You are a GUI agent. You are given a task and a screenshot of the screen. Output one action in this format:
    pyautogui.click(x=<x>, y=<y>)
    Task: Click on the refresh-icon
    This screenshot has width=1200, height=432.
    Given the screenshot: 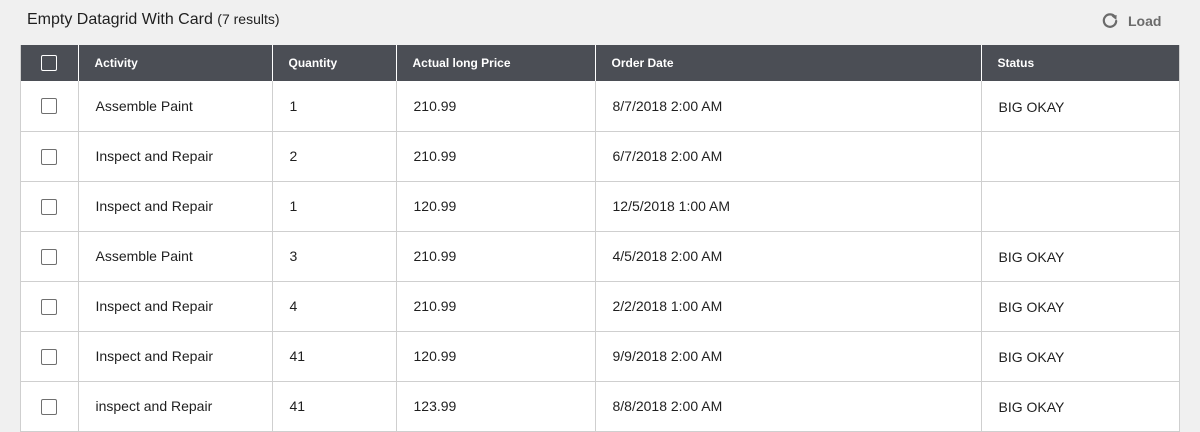 What is the action you would take?
    pyautogui.click(x=1110, y=21)
    